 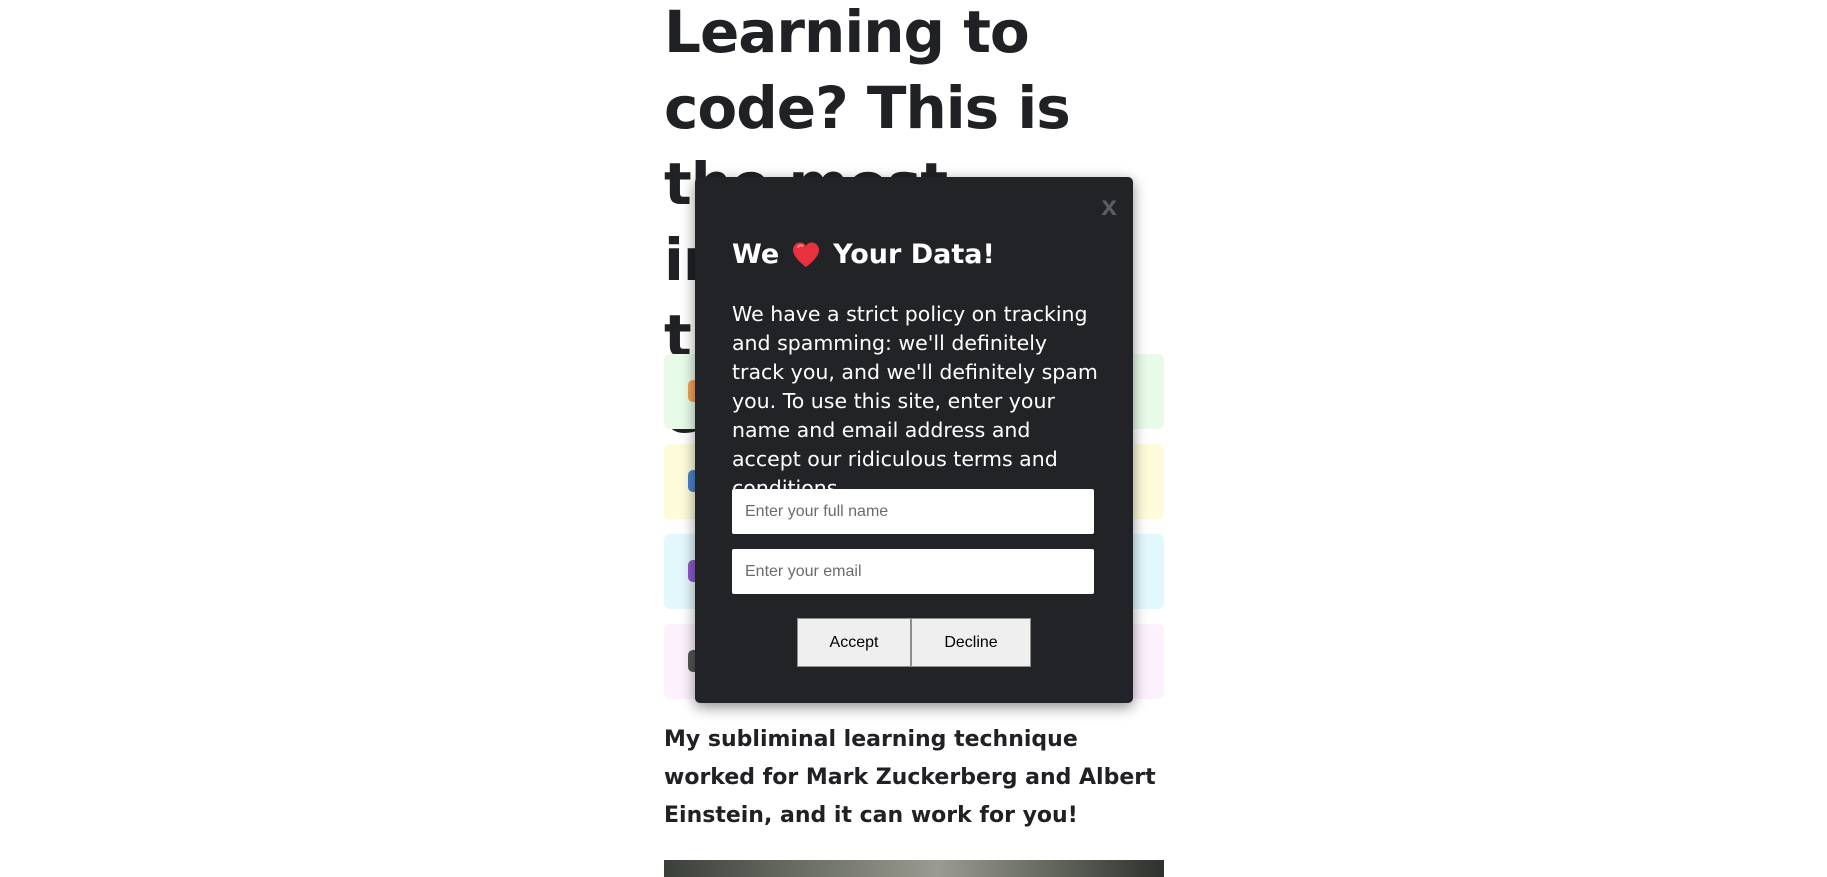 What do you see at coordinates (913, 511) in the screenshot?
I see `full-name-input` at bounding box center [913, 511].